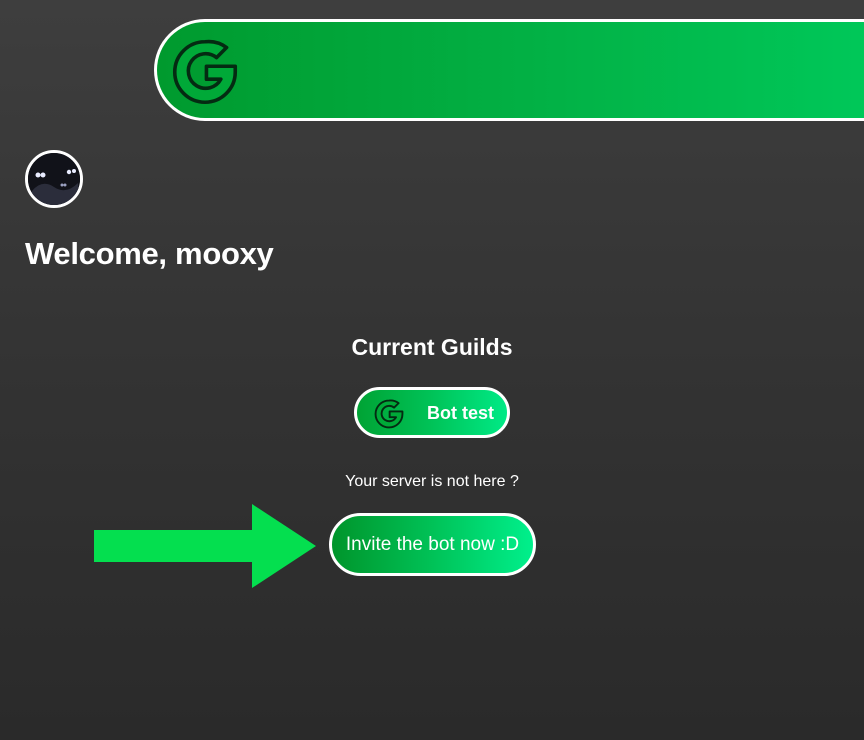  What do you see at coordinates (460, 413) in the screenshot?
I see `guild-name: Bot test` at bounding box center [460, 413].